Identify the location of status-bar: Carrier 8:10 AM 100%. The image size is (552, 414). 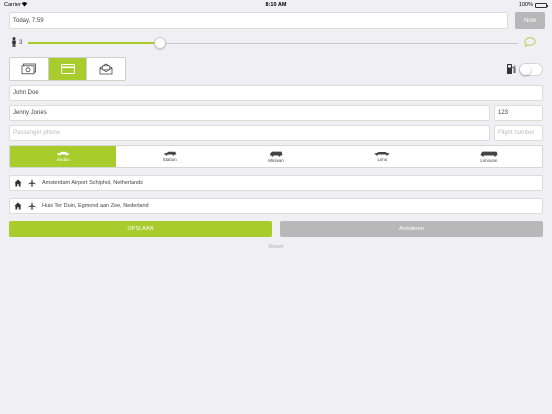
(276, 5).